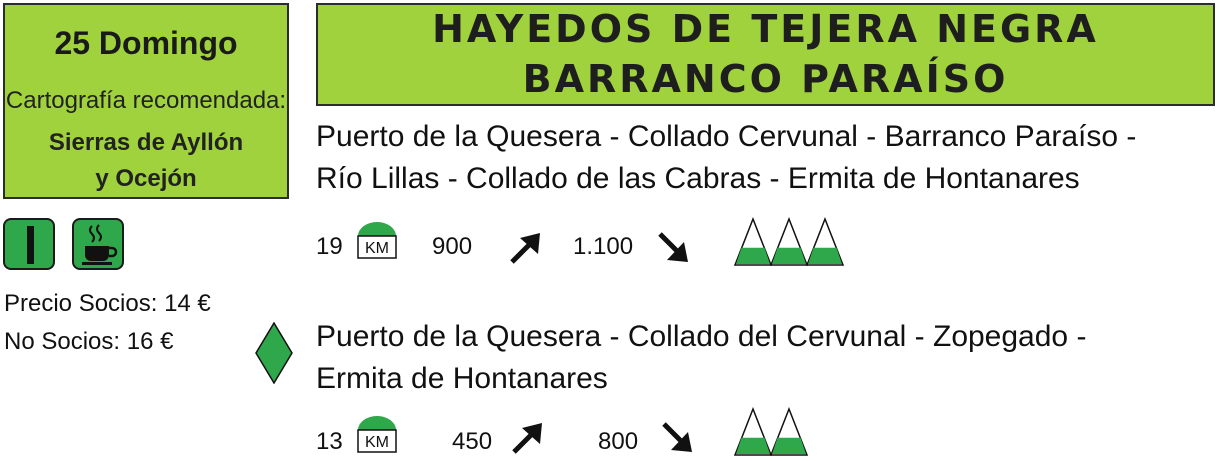 The image size is (1219, 461). Describe the element at coordinates (462, 378) in the screenshot. I see `route-2-line-2: Ermita de Hontanares` at that location.